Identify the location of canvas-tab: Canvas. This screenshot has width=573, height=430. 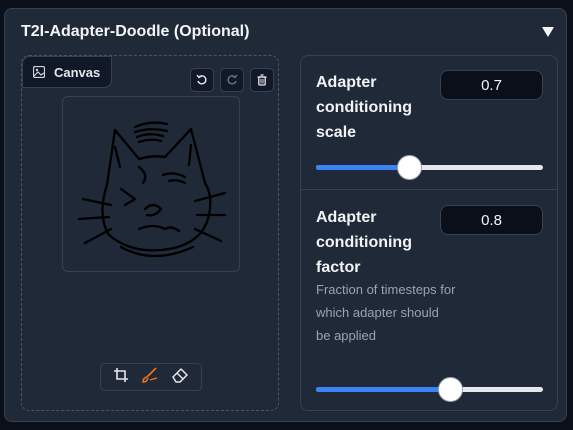
(67, 72).